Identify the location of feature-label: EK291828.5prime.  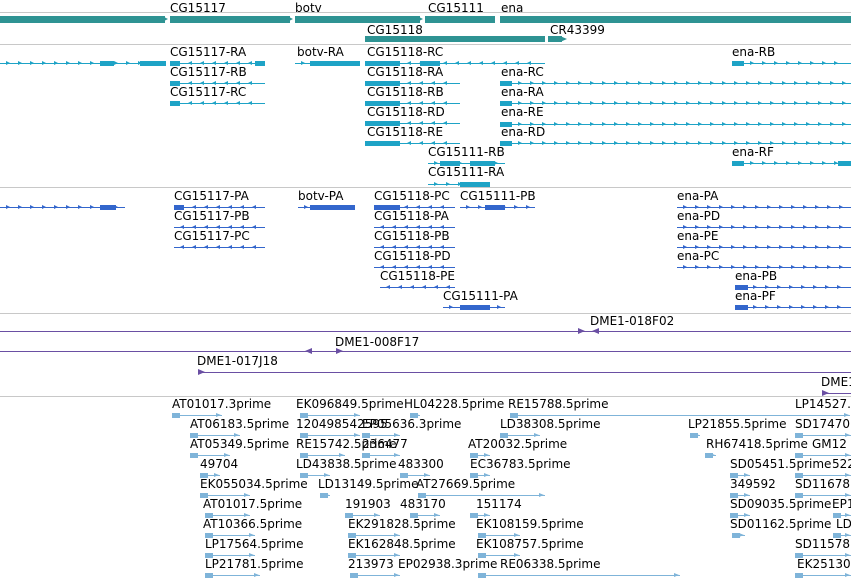
(402, 524).